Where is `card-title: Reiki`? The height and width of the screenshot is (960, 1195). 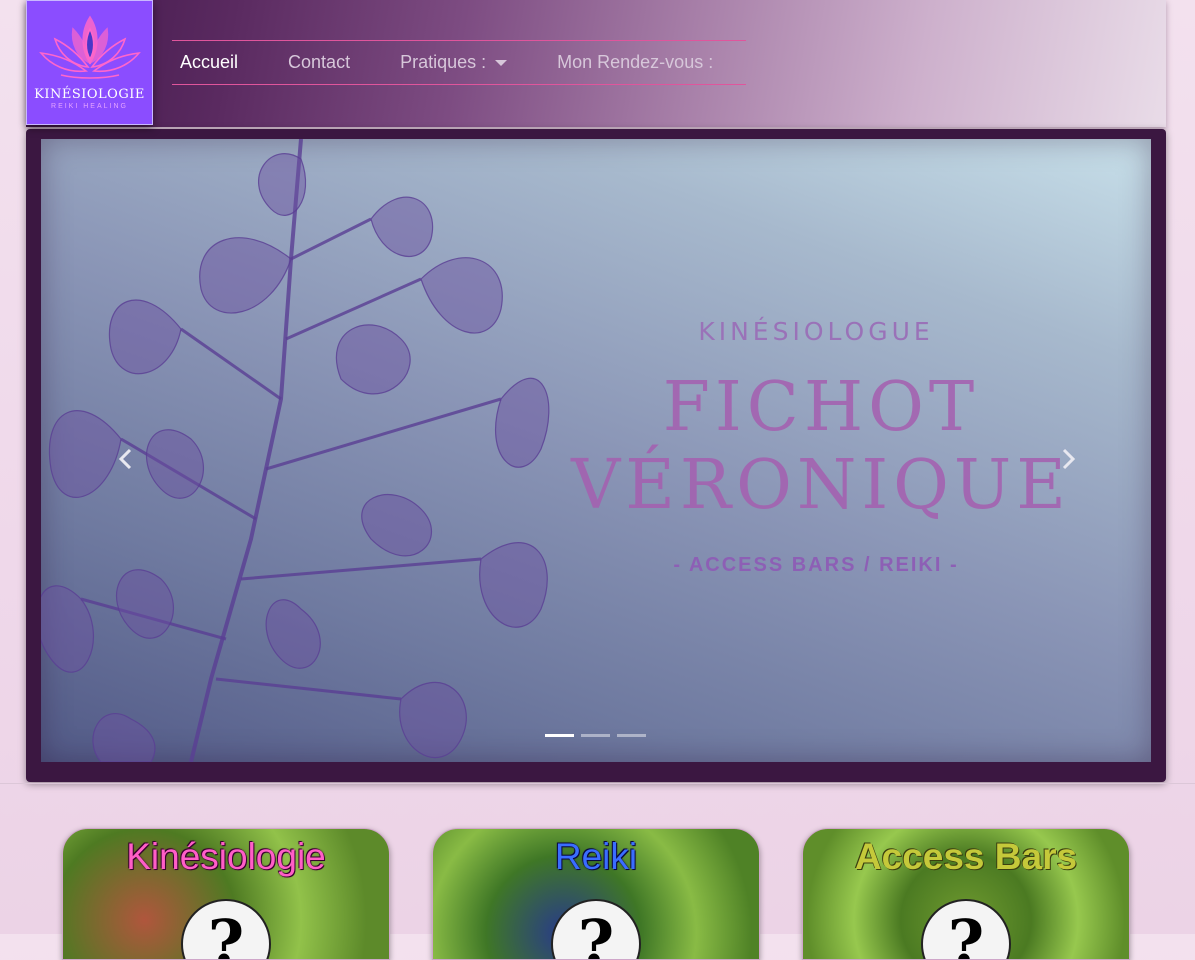
card-title: Reiki is located at coordinates (596, 856).